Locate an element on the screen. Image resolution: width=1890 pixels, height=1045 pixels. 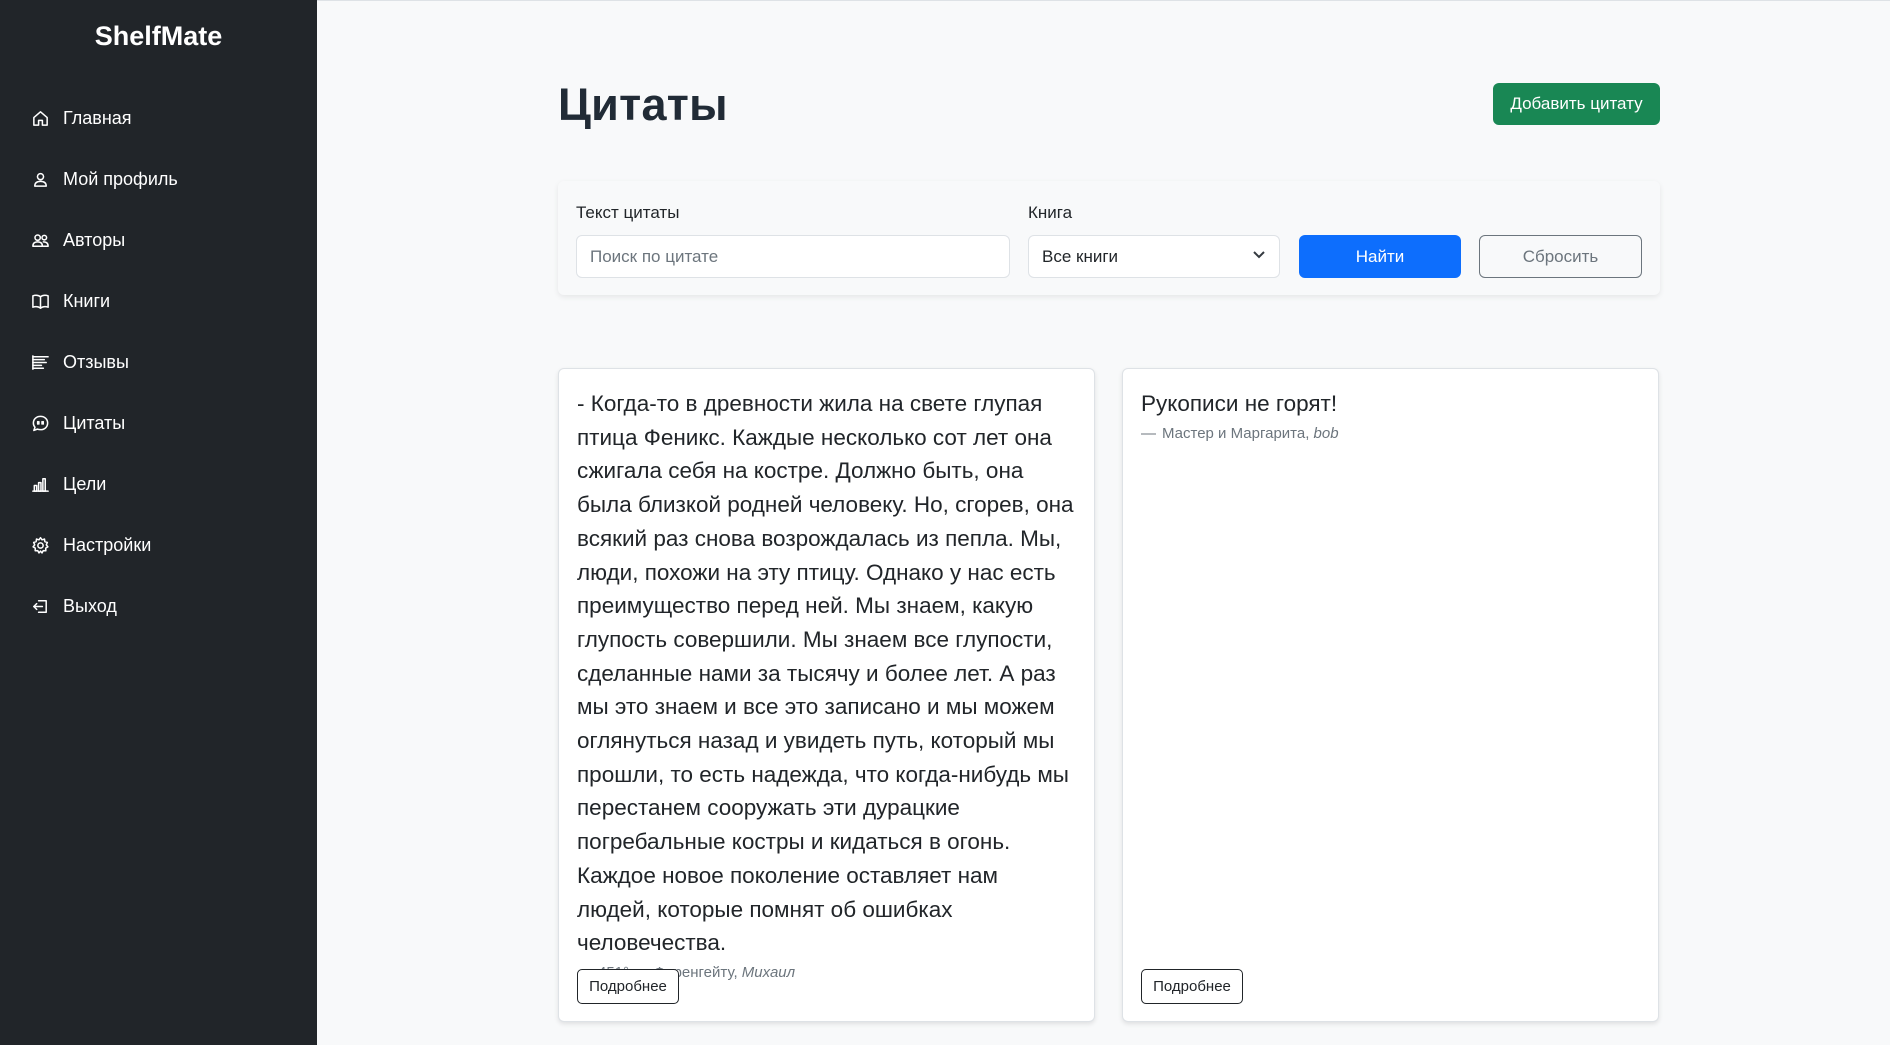
quote-text-label: Текст цитаты is located at coordinates (628, 212).